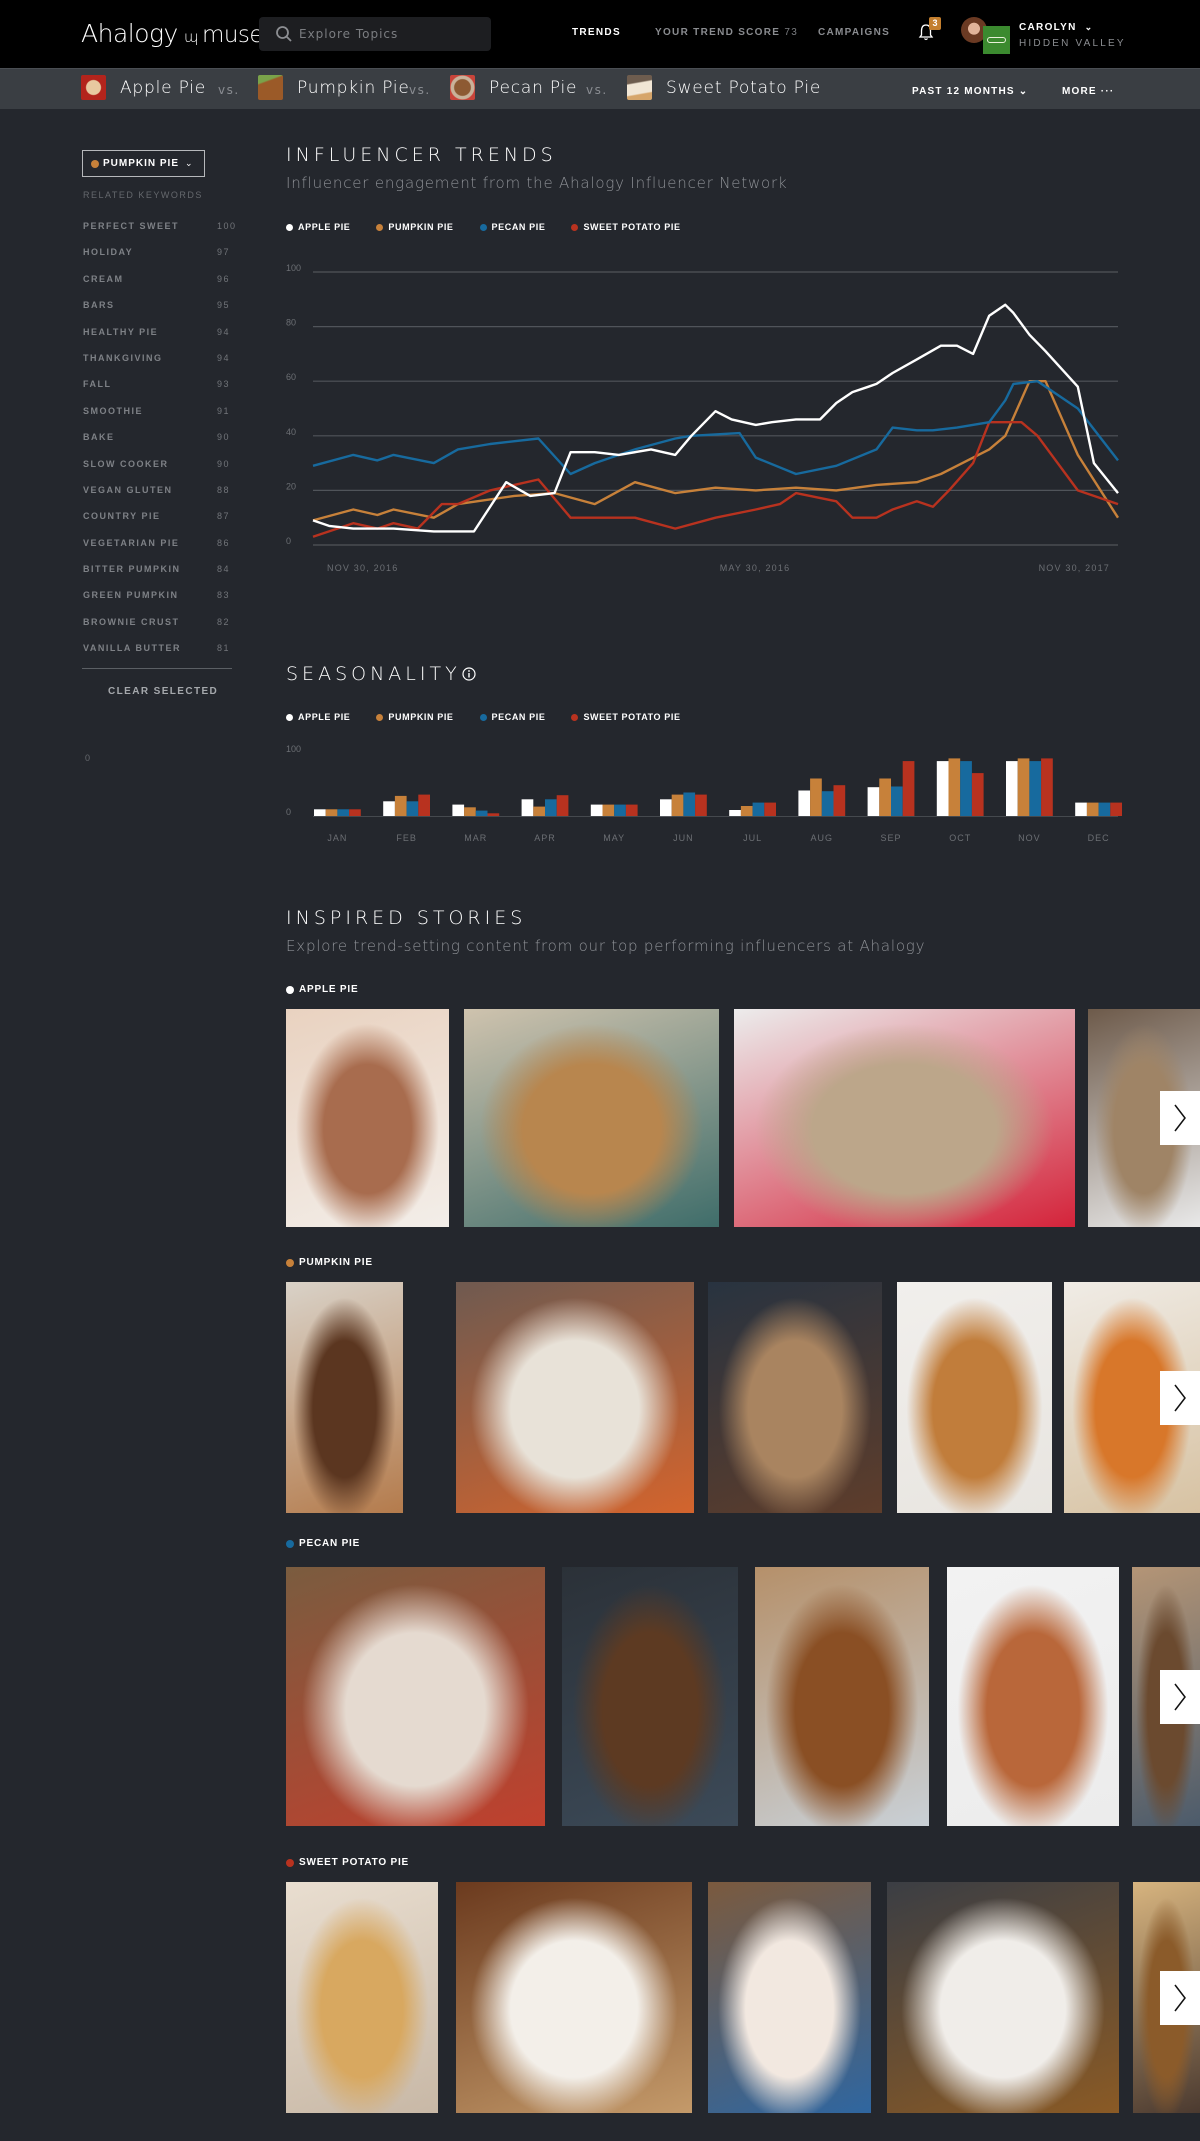 The image size is (1200, 2141). Describe the element at coordinates (331, 812) in the screenshot. I see `bar-jan-pumpkin-pie` at that location.